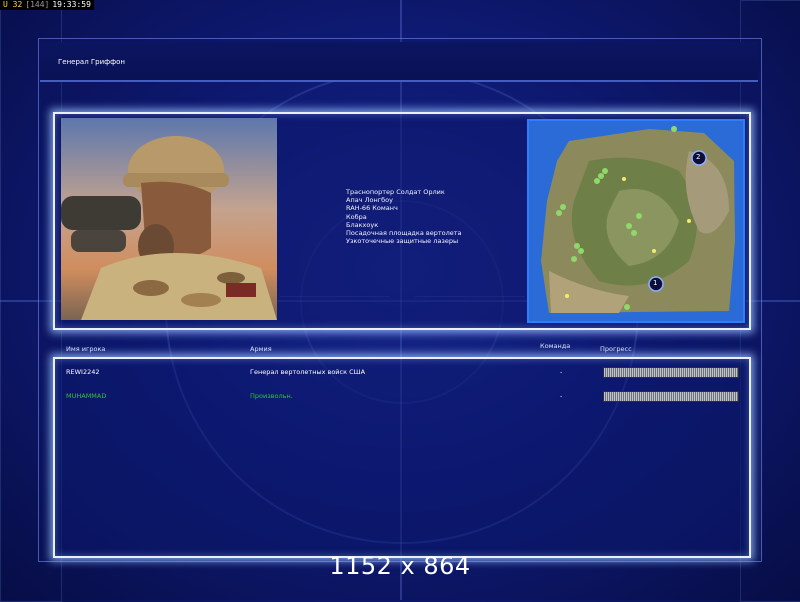 The width and height of the screenshot is (800, 602). I want to click on page-title: Генерал Гриффон, so click(91, 62).